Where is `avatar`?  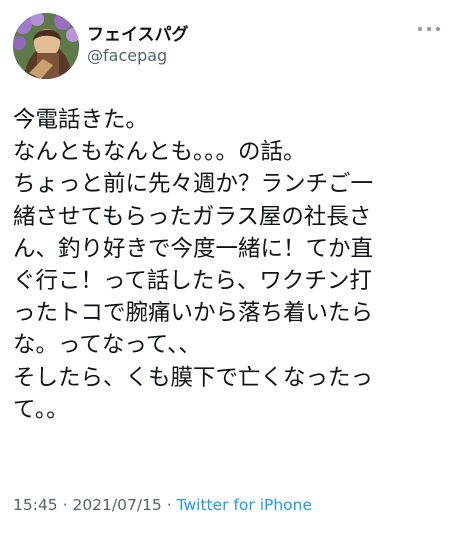 avatar is located at coordinates (46, 46).